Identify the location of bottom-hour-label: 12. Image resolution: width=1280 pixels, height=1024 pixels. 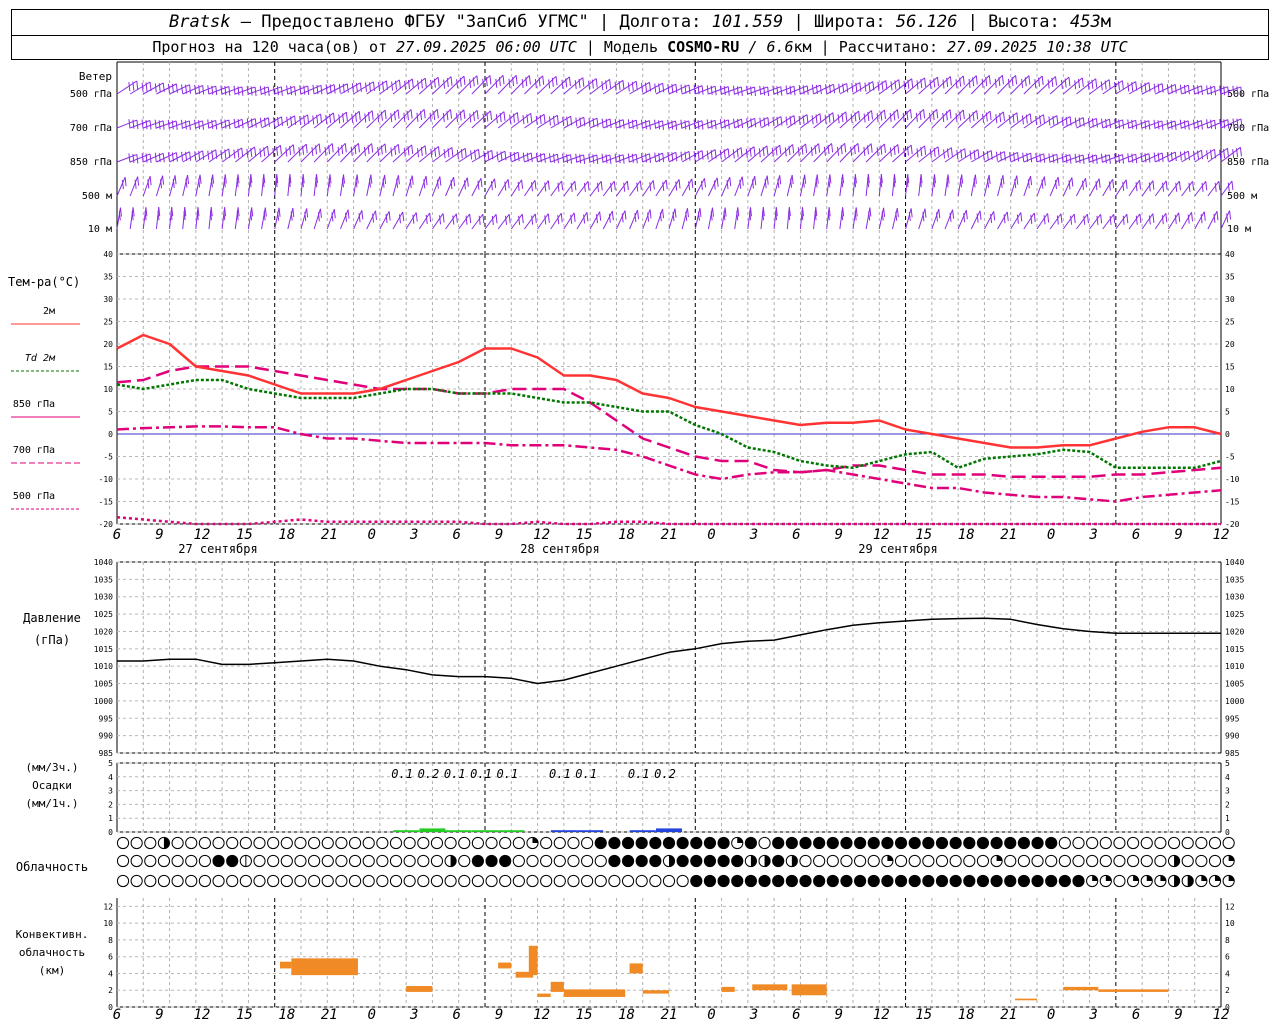
(541, 1015).